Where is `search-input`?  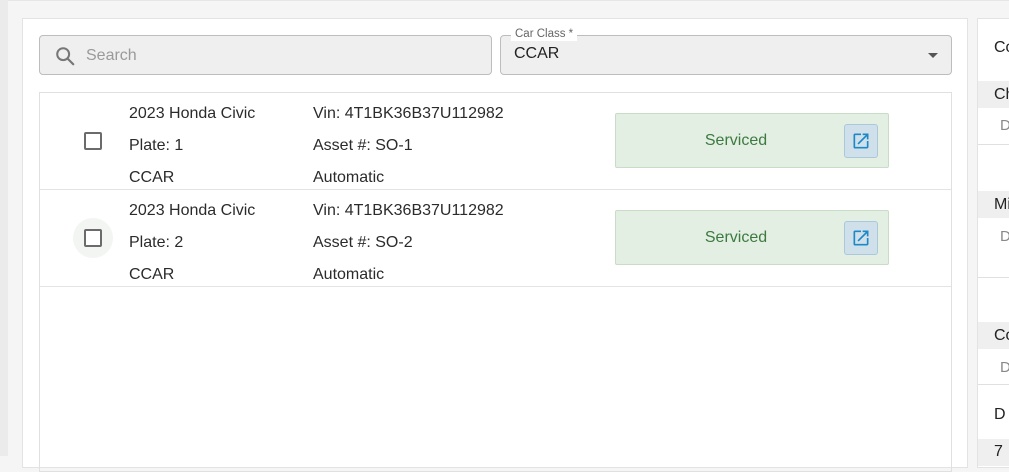
search-input is located at coordinates (283, 56).